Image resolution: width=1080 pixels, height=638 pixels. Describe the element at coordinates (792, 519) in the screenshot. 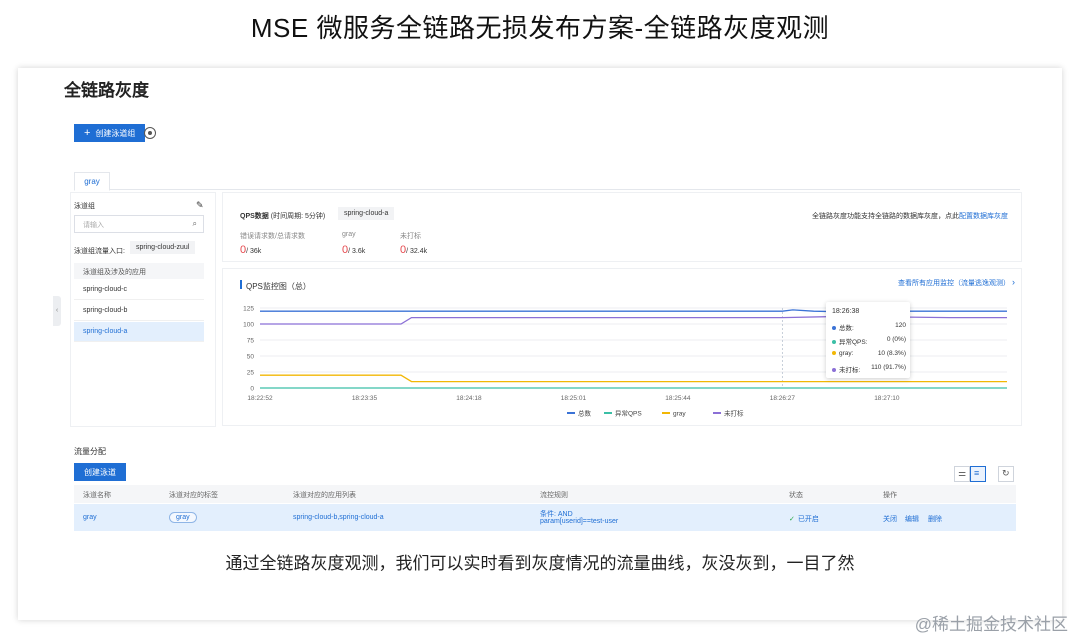

I see `check-icon: ✓` at that location.